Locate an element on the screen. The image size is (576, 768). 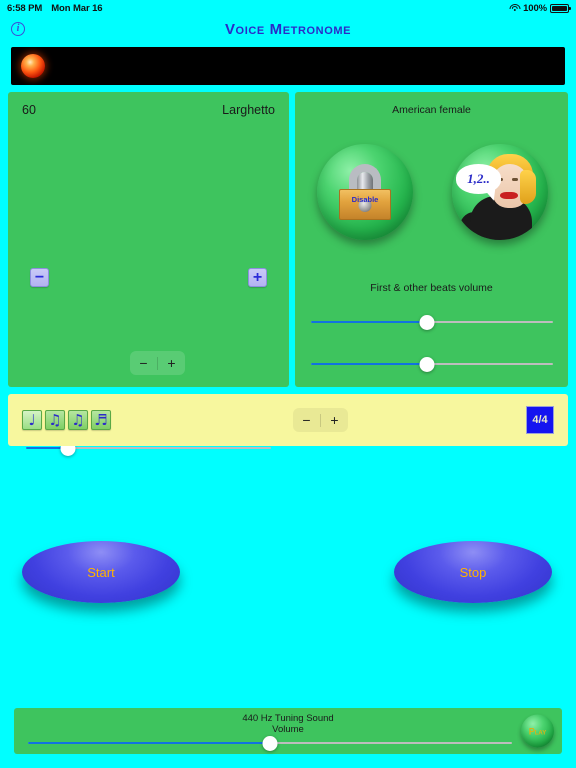
tuning-label-line2: Volume is located at coordinates (288, 729).